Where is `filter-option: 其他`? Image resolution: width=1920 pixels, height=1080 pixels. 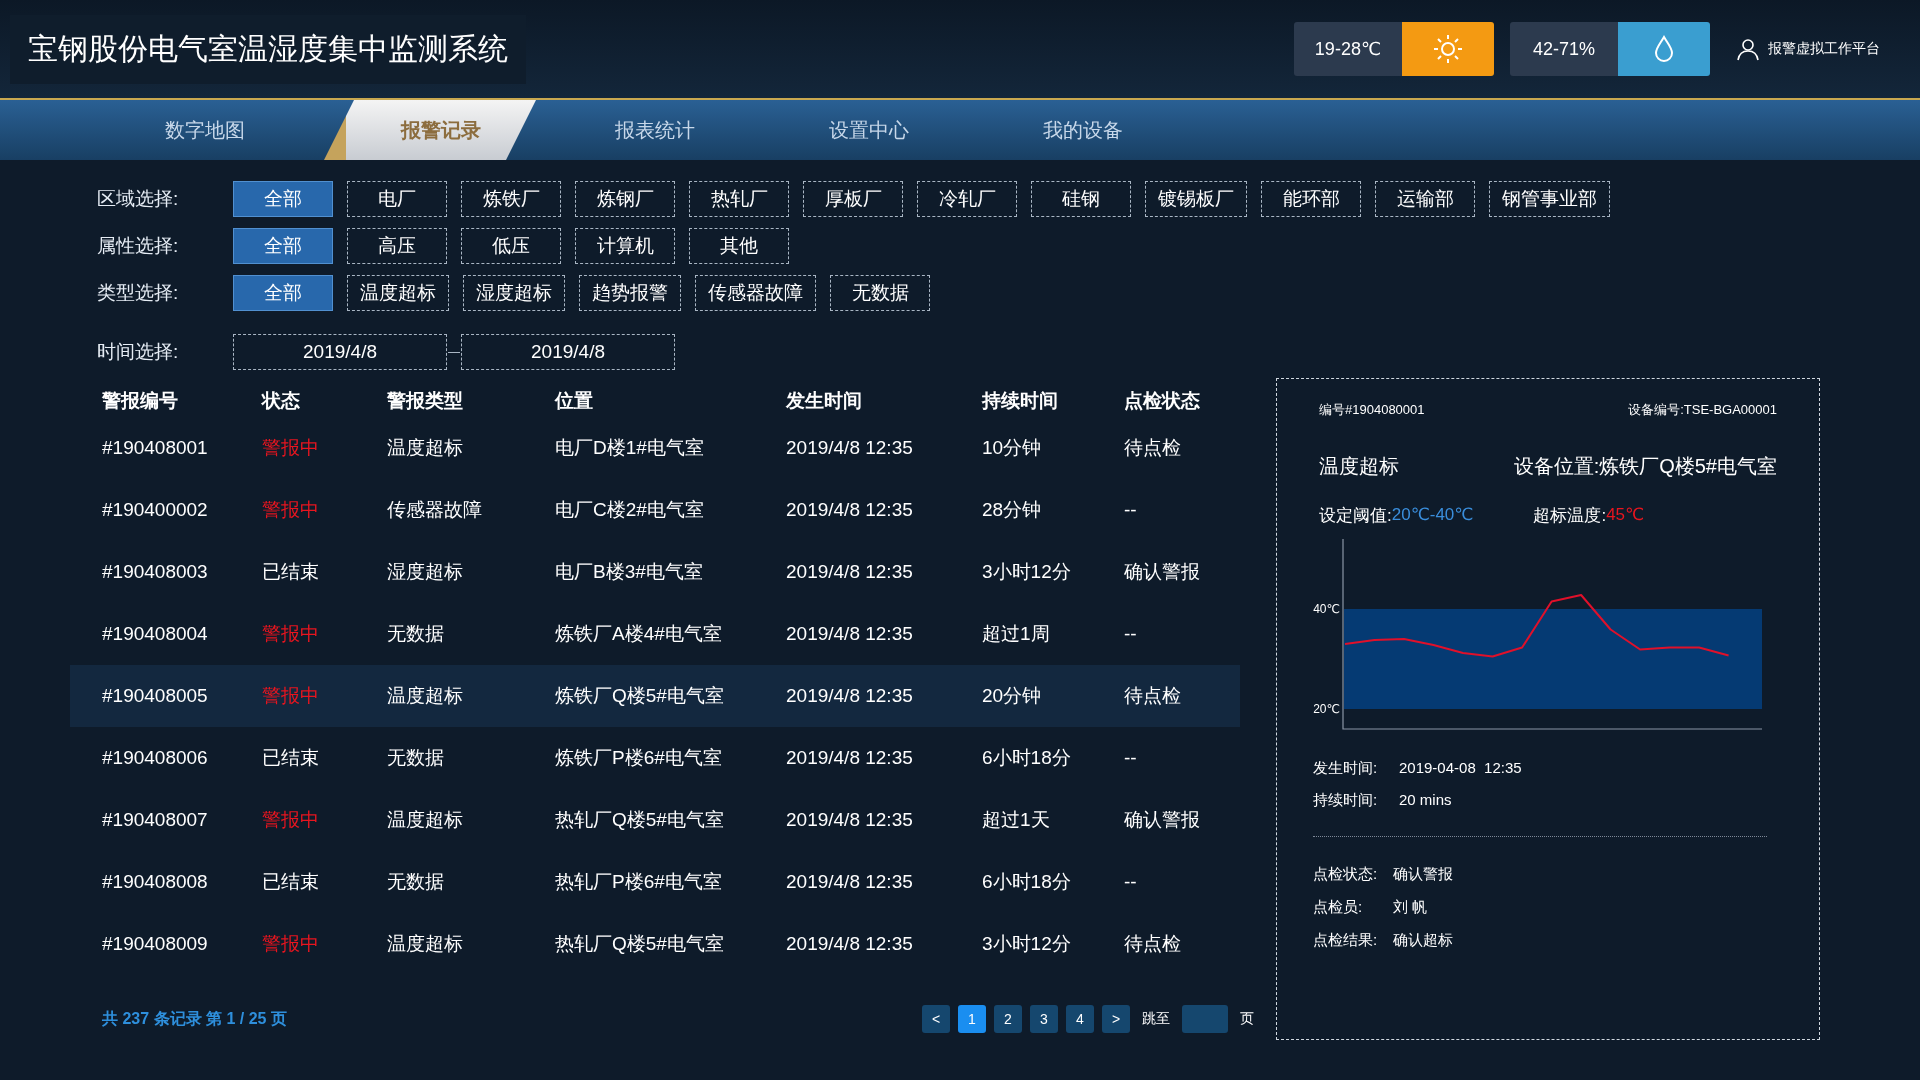 filter-option: 其他 is located at coordinates (739, 246).